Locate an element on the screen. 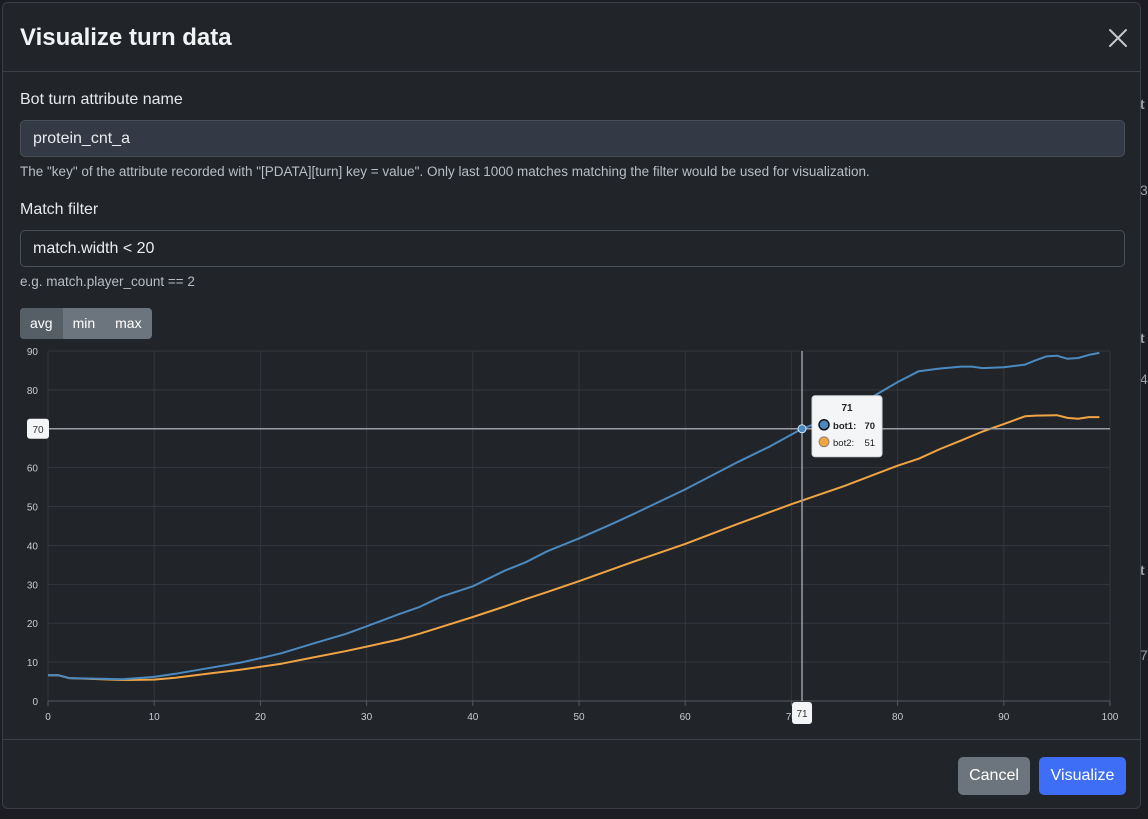  match-filter-input is located at coordinates (572, 248).